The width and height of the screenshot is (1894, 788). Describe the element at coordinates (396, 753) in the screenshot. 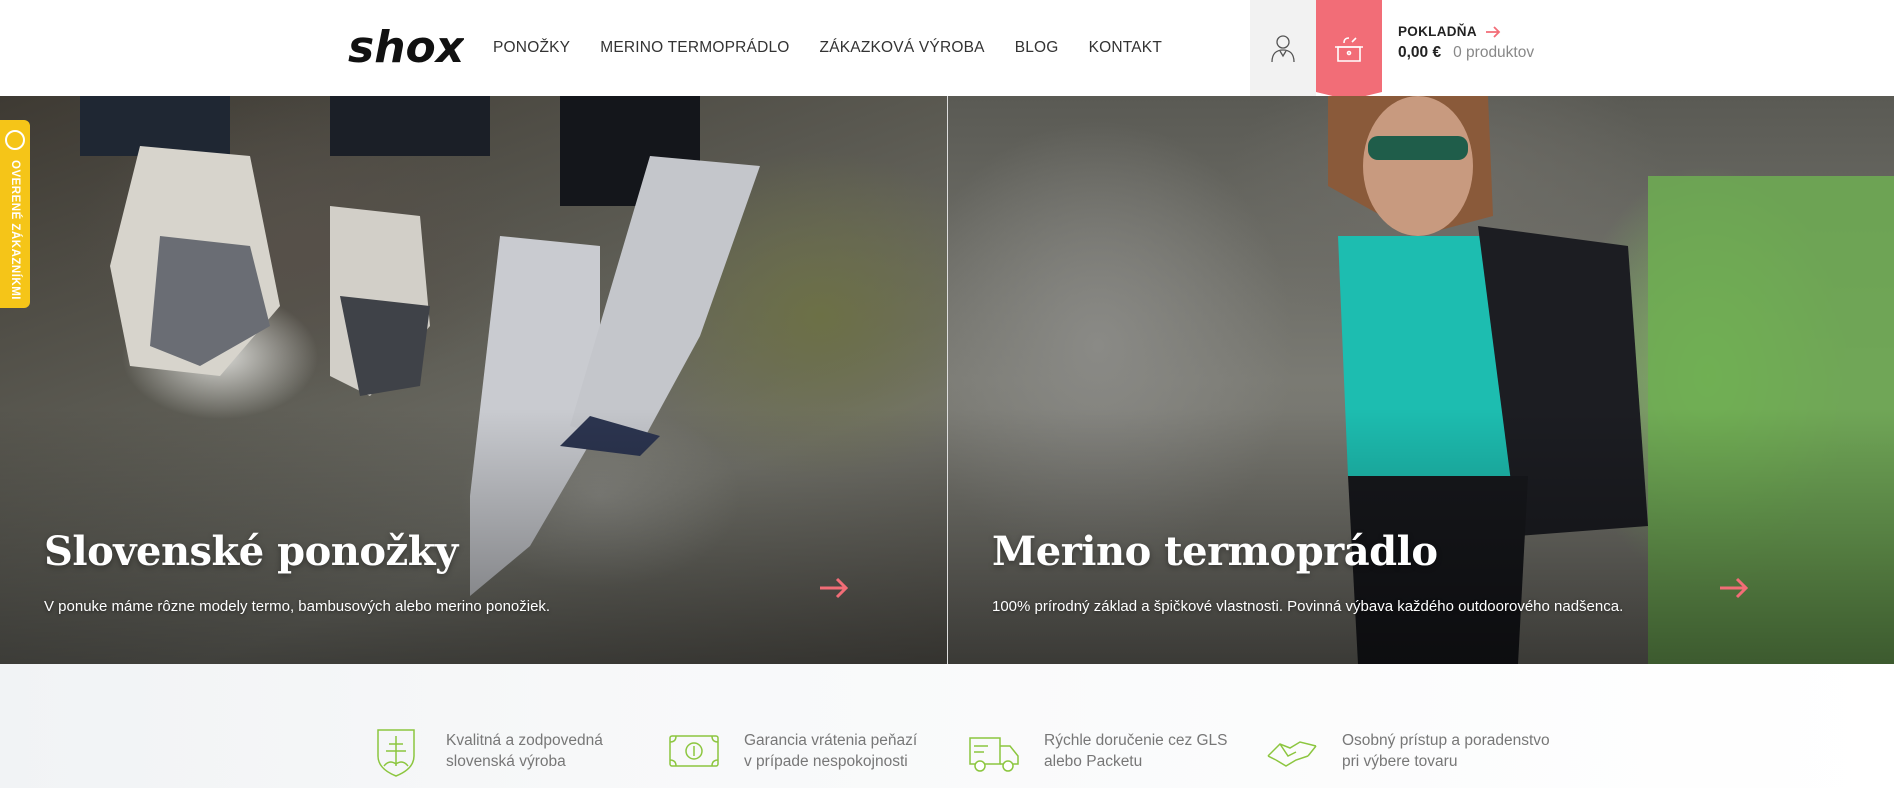

I see `slovak-emblem-icon` at that location.